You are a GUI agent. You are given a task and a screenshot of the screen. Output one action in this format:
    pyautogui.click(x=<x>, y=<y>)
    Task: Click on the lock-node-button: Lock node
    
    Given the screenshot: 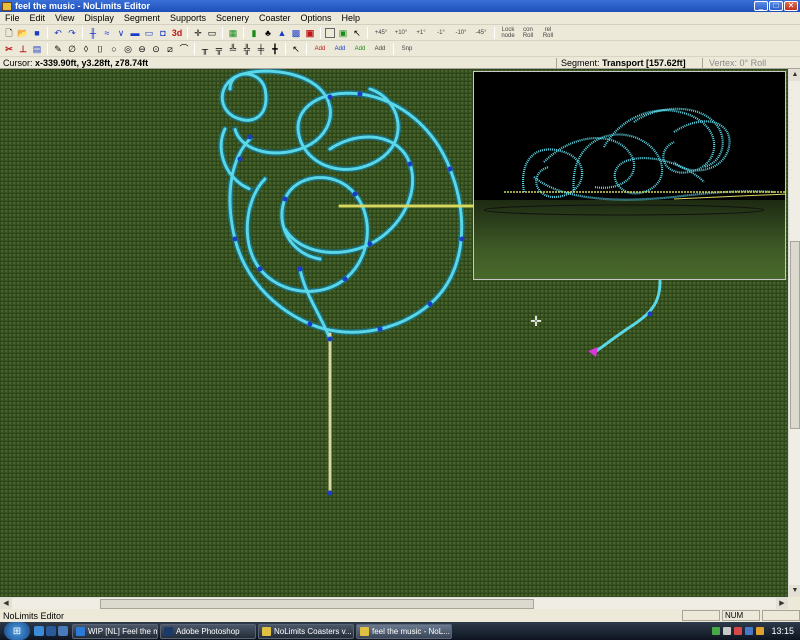 What is the action you would take?
    pyautogui.click(x=508, y=33)
    